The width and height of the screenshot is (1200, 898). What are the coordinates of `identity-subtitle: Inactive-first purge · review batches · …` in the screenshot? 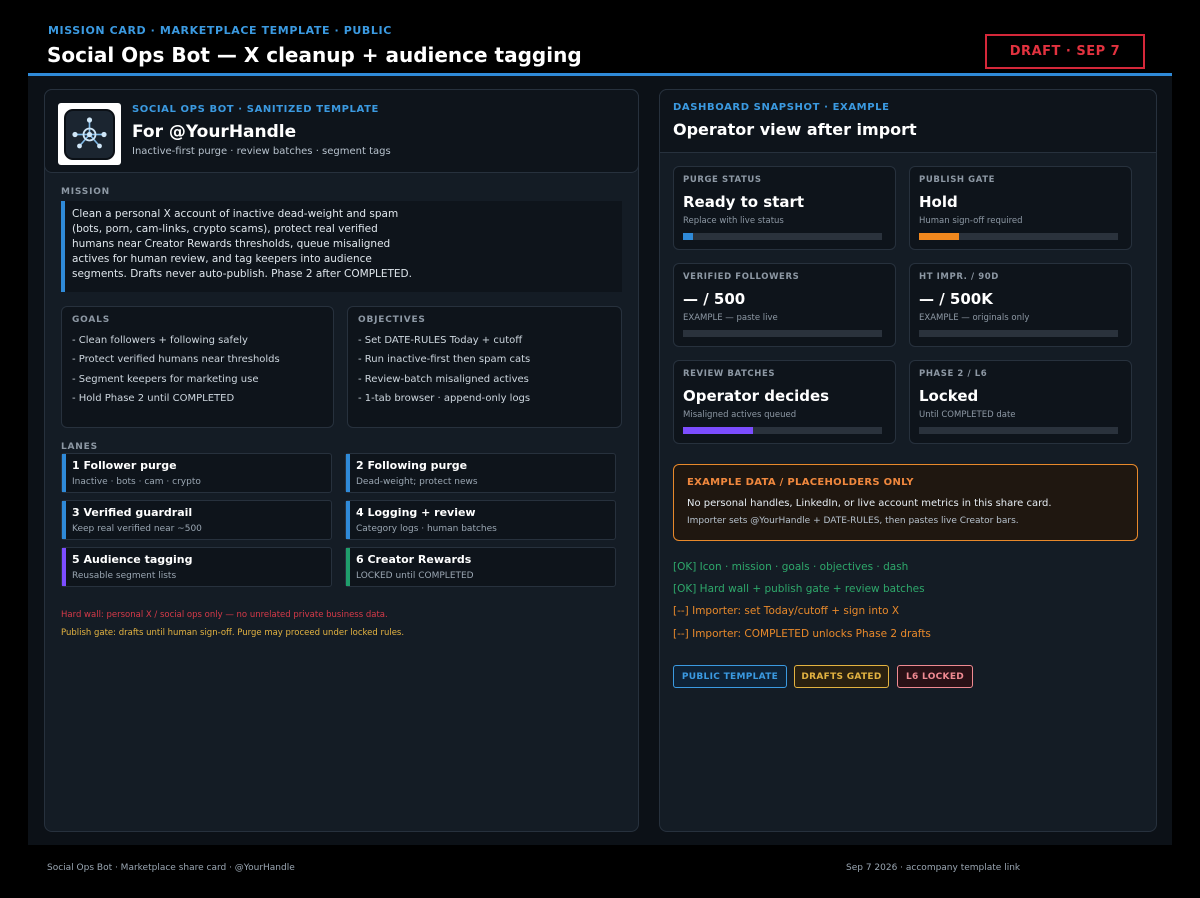 It's located at (261, 151).